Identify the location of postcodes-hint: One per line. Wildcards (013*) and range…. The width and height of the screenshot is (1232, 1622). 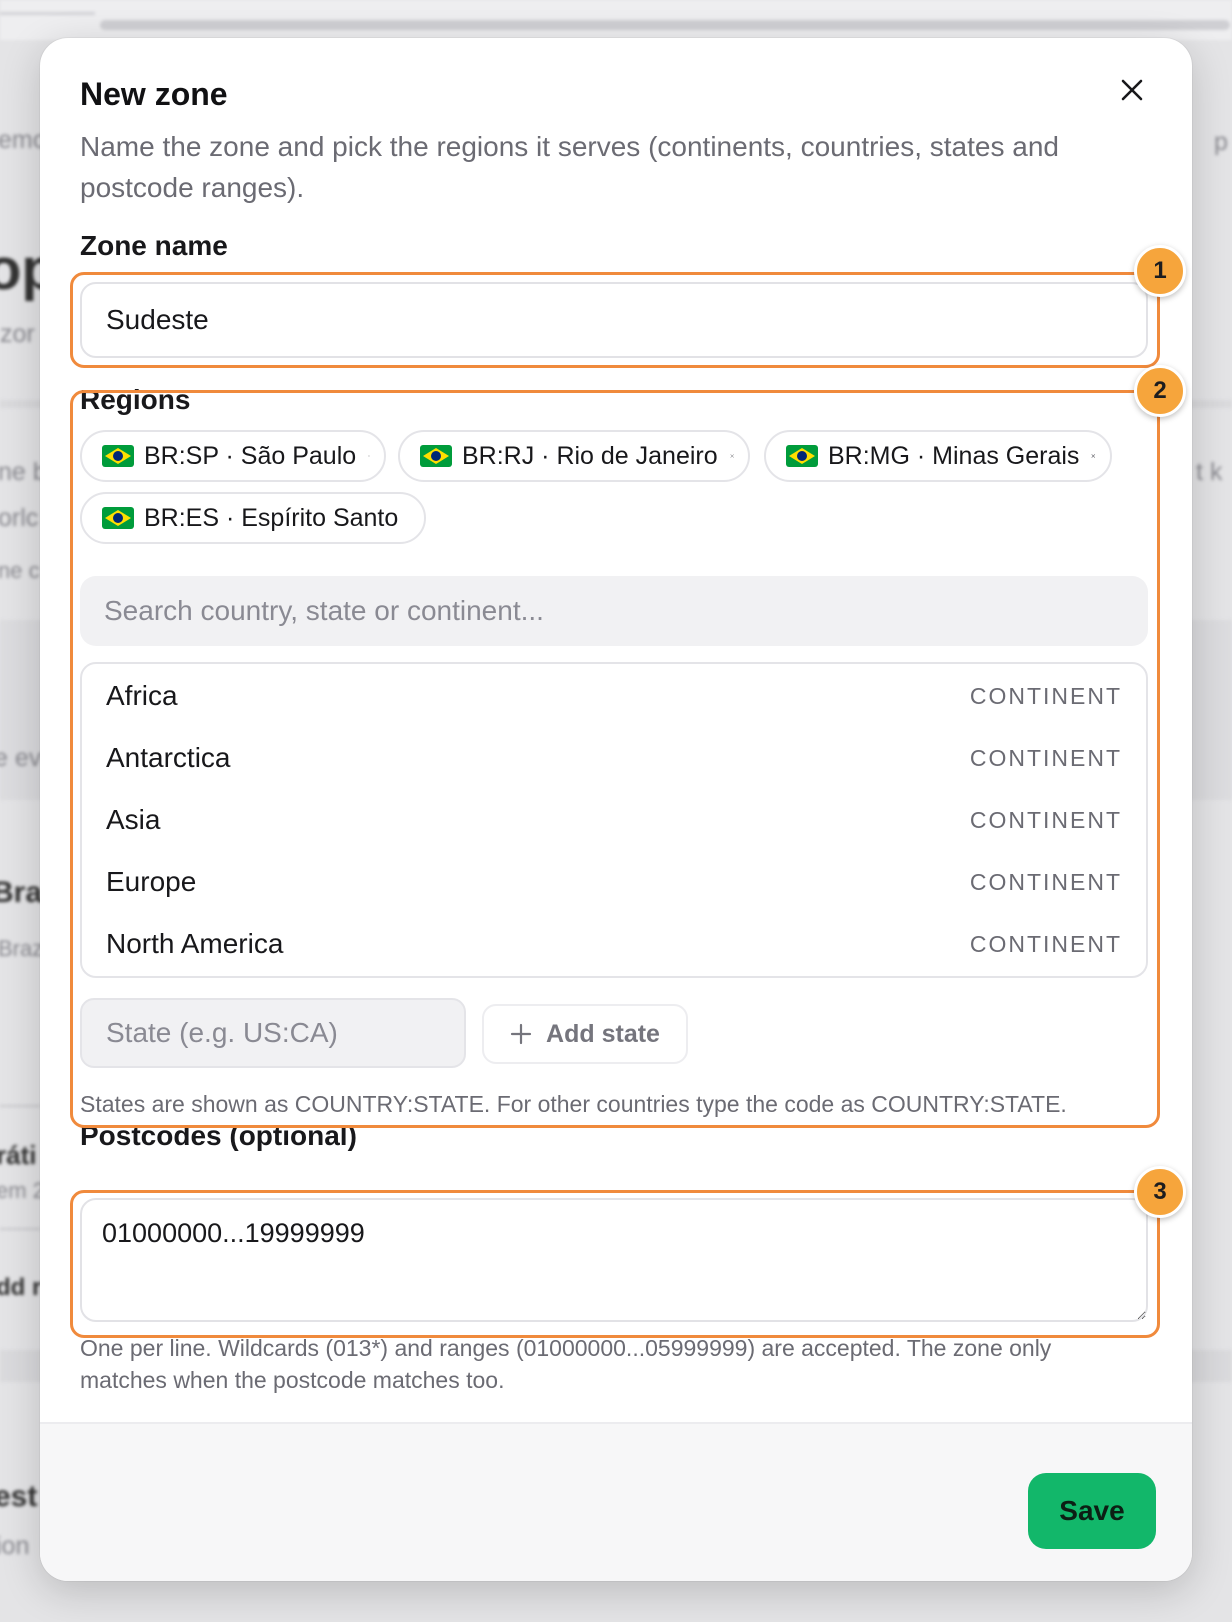
(566, 1364).